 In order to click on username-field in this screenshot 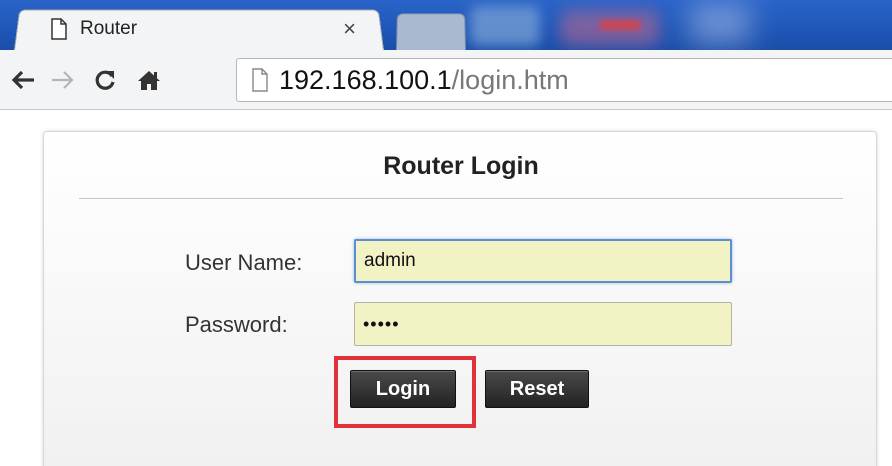, I will do `click(543, 261)`.